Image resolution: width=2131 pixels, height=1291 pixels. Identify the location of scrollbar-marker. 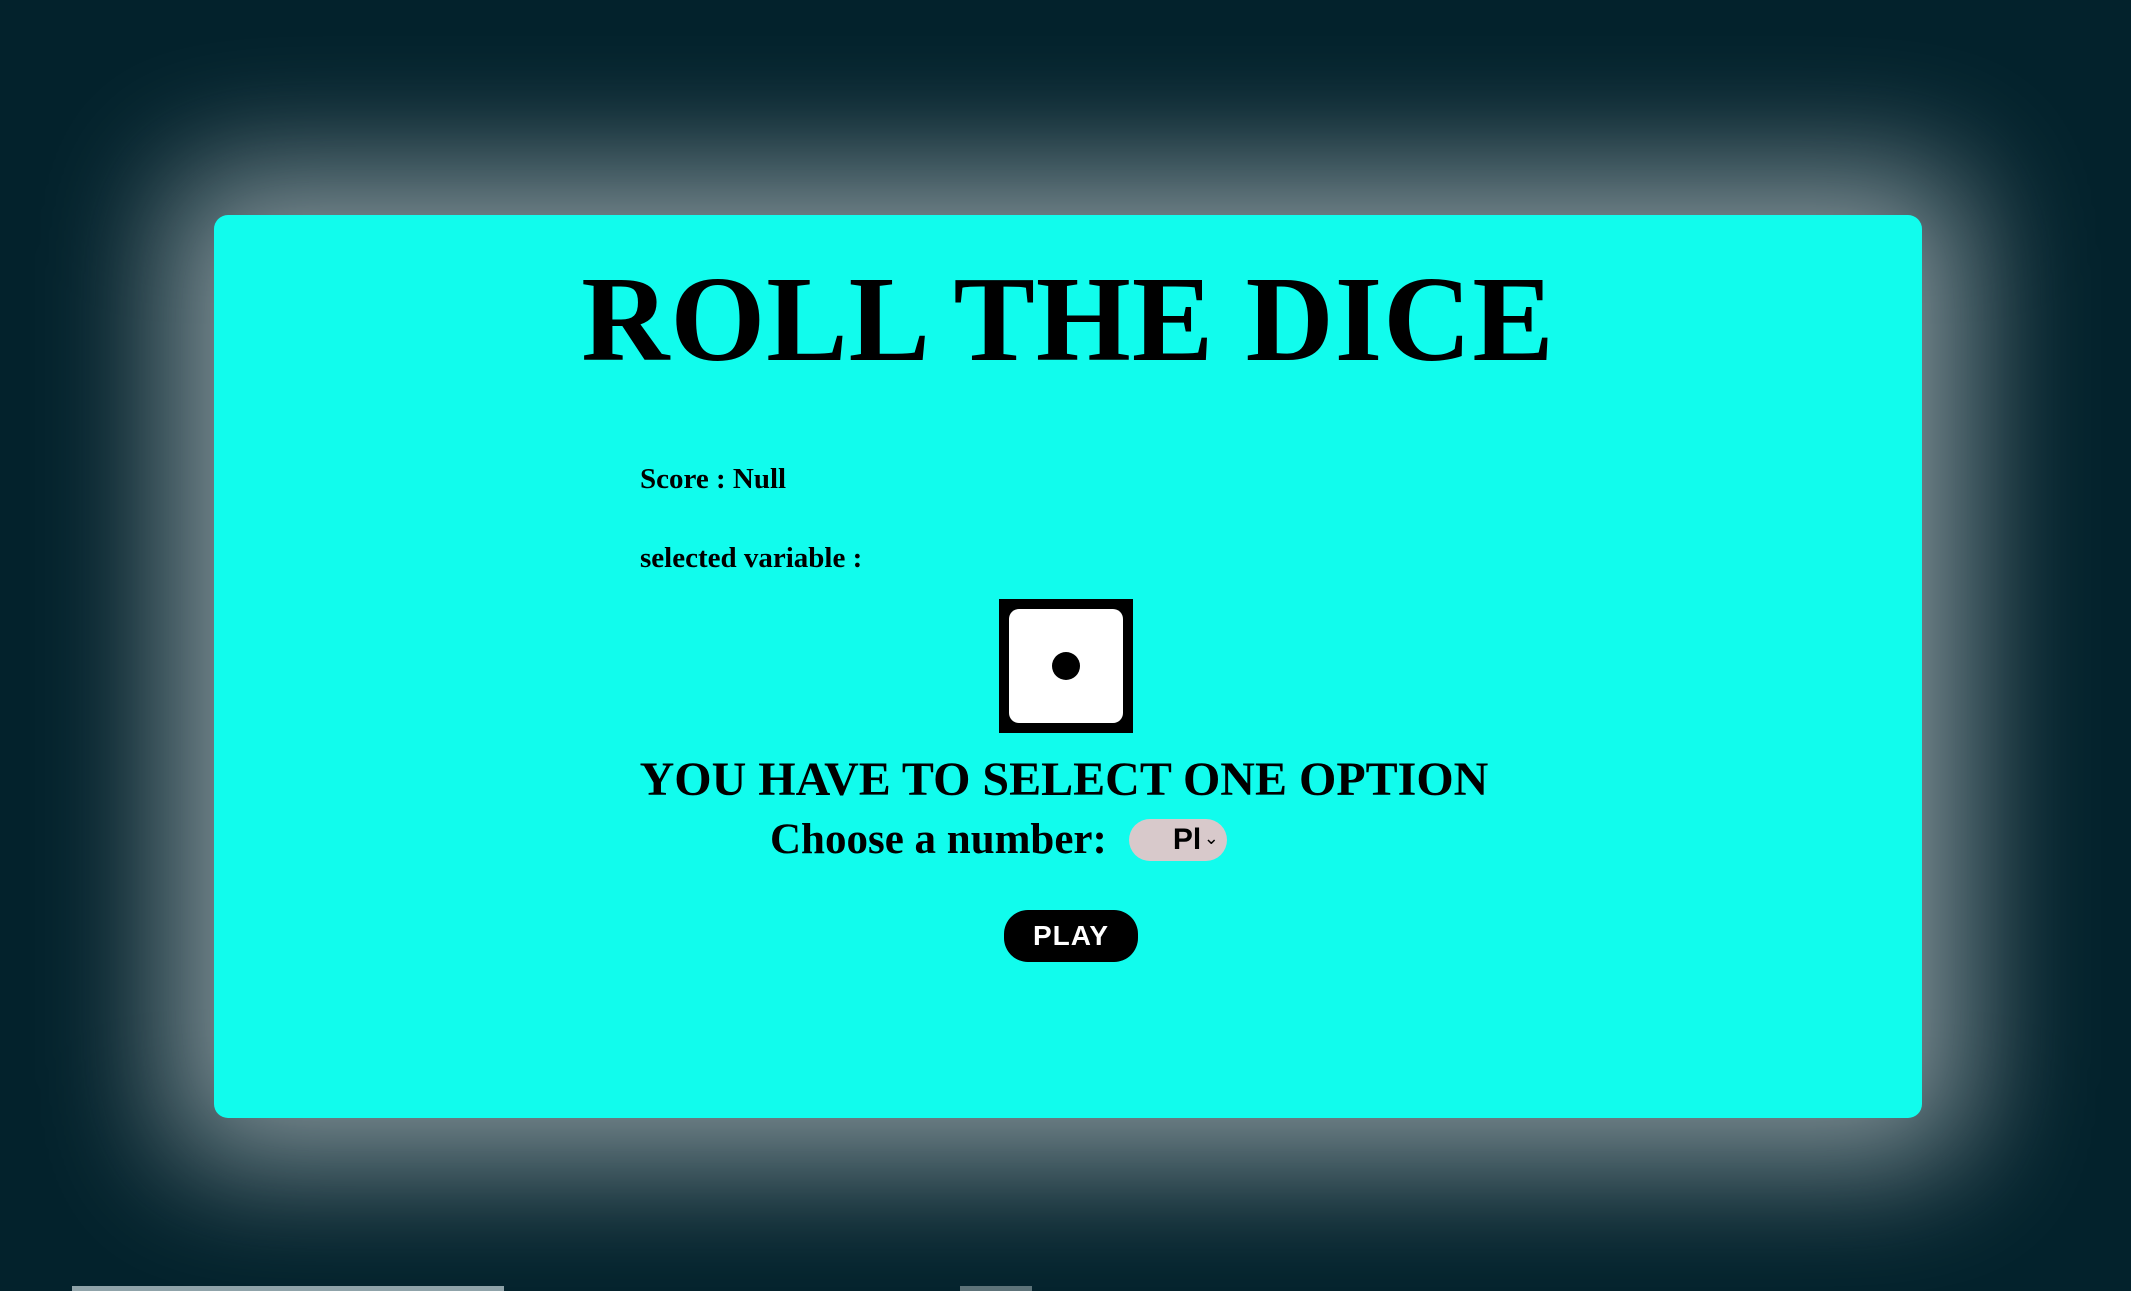
(996, 1288).